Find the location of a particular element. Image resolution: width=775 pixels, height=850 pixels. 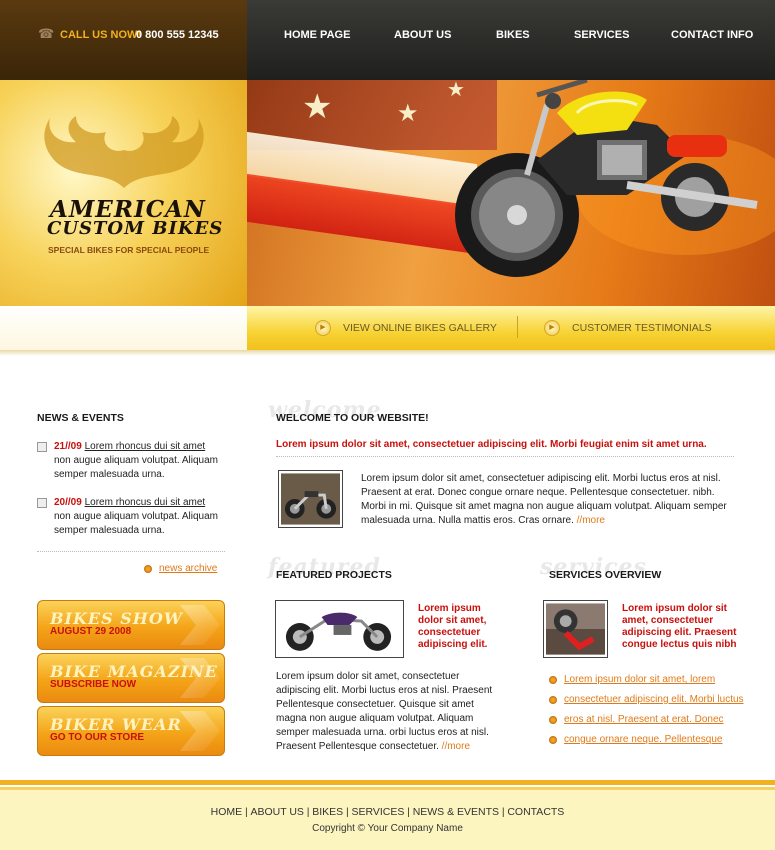

promo-biker-wear: BIKER WEAR GO TO OUR STORE is located at coordinates (131, 731).